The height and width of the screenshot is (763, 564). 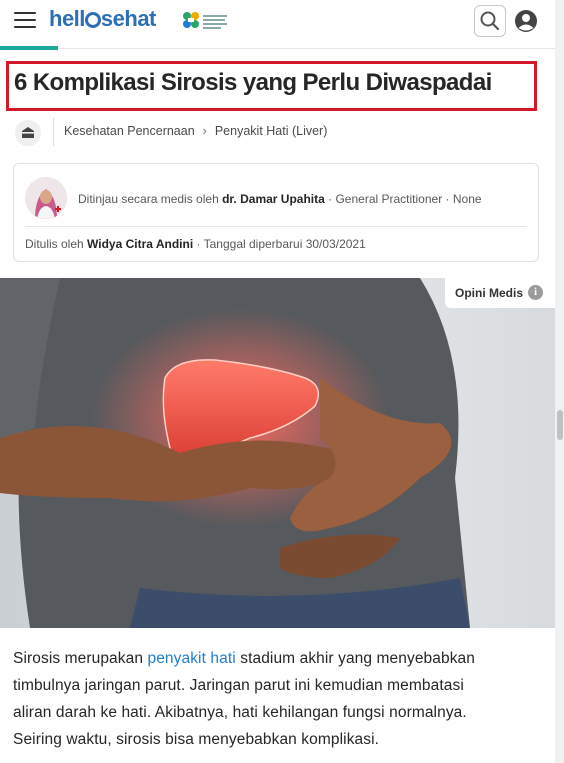 I want to click on scrollbar, so click(x=559, y=381).